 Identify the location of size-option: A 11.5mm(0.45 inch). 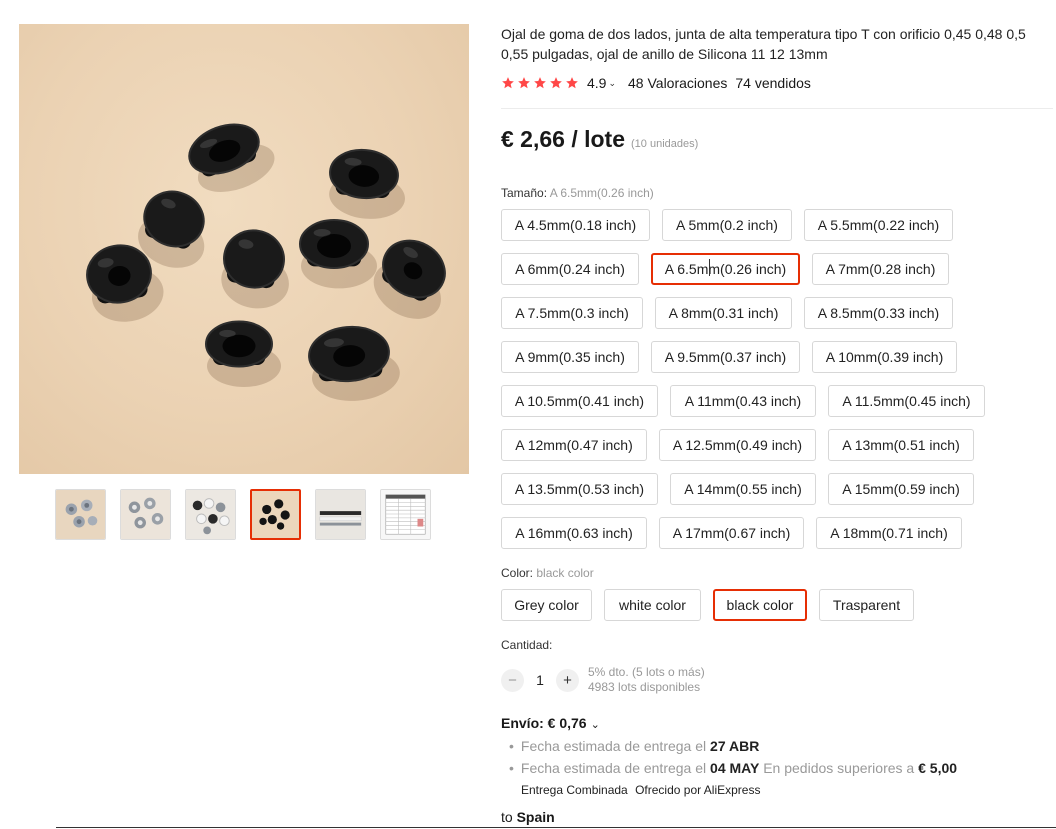
(906, 401).